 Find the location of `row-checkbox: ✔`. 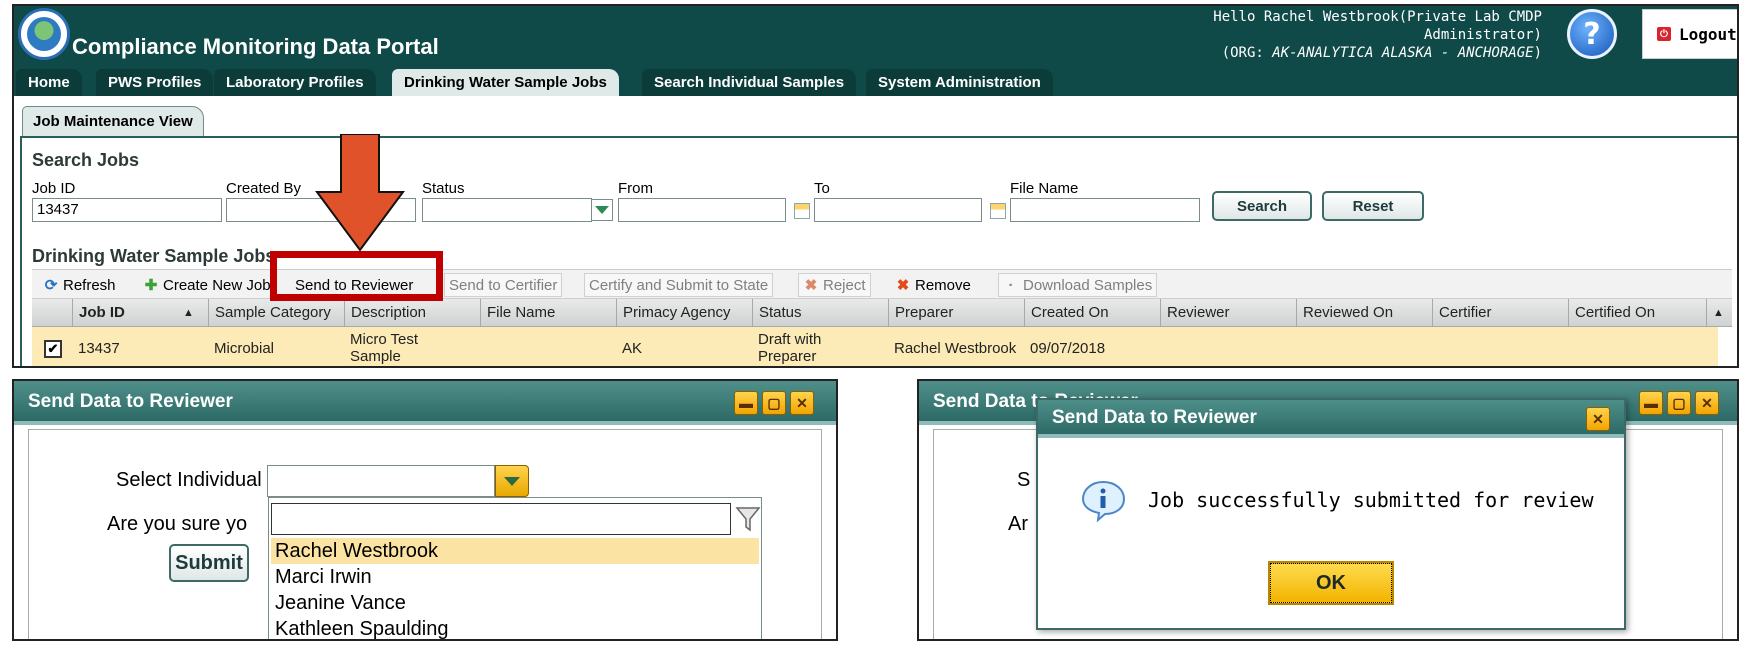

row-checkbox: ✔ is located at coordinates (53, 349).